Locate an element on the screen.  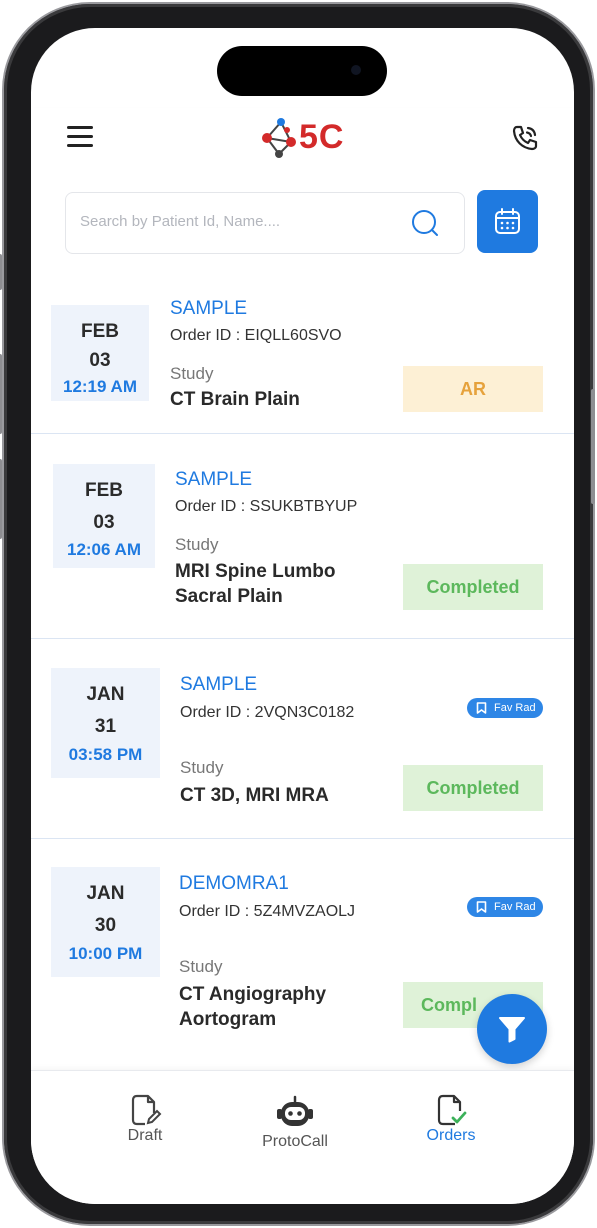
order-date-box: JAN 30 10:00 PM is located at coordinates (105, 922).